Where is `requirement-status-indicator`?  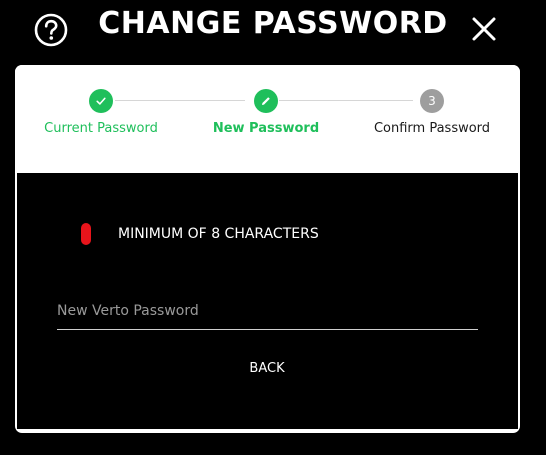
requirement-status-indicator is located at coordinates (86, 234).